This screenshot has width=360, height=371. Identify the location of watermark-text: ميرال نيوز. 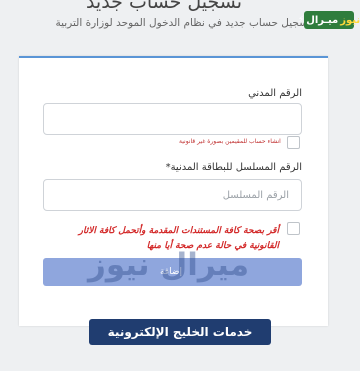
(169, 265).